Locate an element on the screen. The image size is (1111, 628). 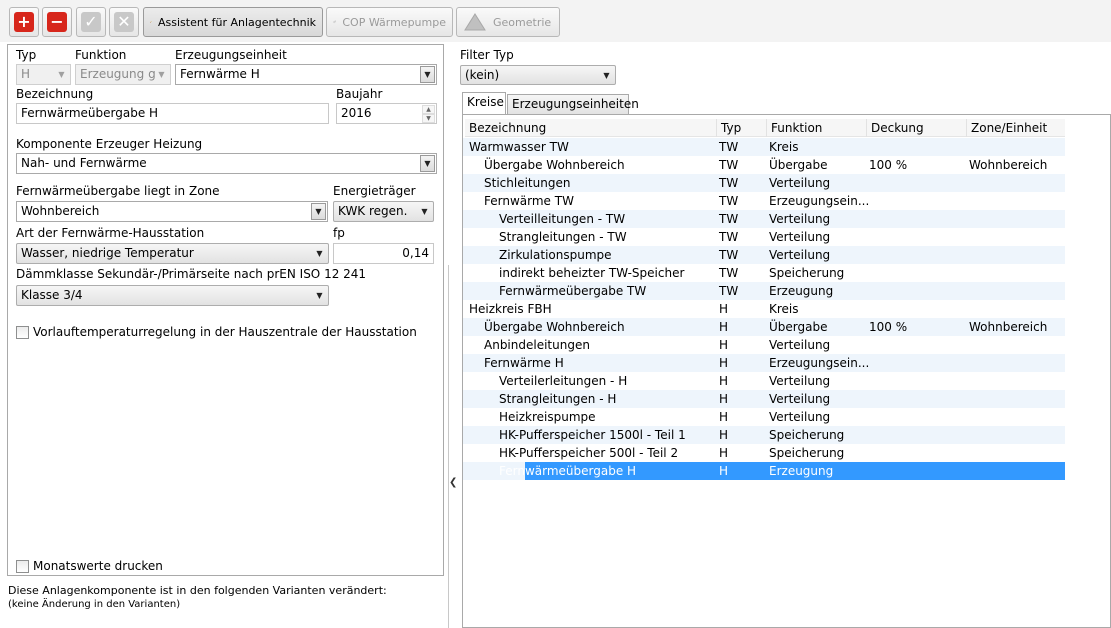
tree-row: Zirkulationspumpe TW Verteilung is located at coordinates (764, 255).